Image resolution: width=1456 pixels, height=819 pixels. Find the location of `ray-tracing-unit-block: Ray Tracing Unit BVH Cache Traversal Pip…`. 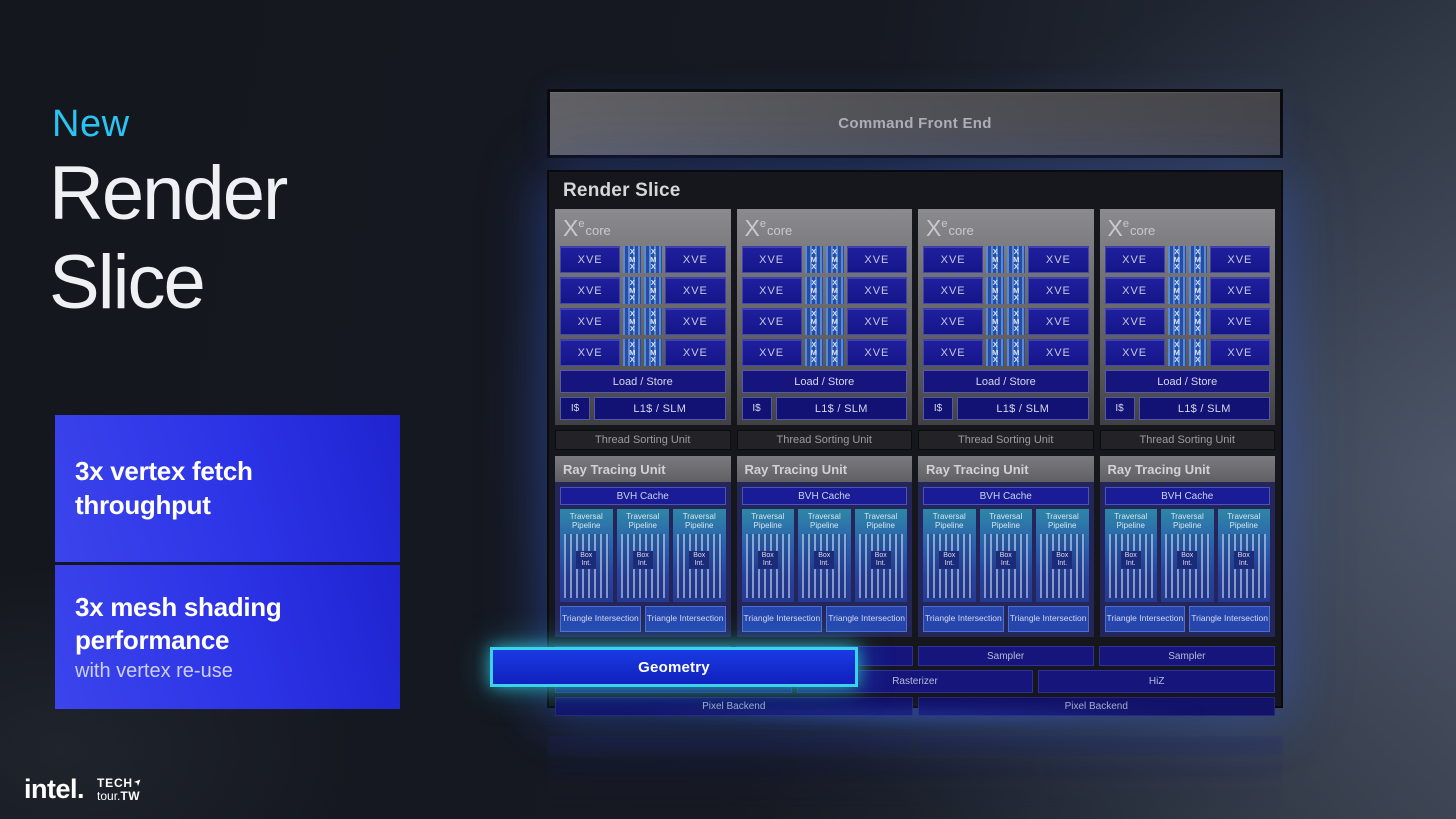

ray-tracing-unit-block: Ray Tracing Unit BVH Cache Traversal Pip… is located at coordinates (824, 546).